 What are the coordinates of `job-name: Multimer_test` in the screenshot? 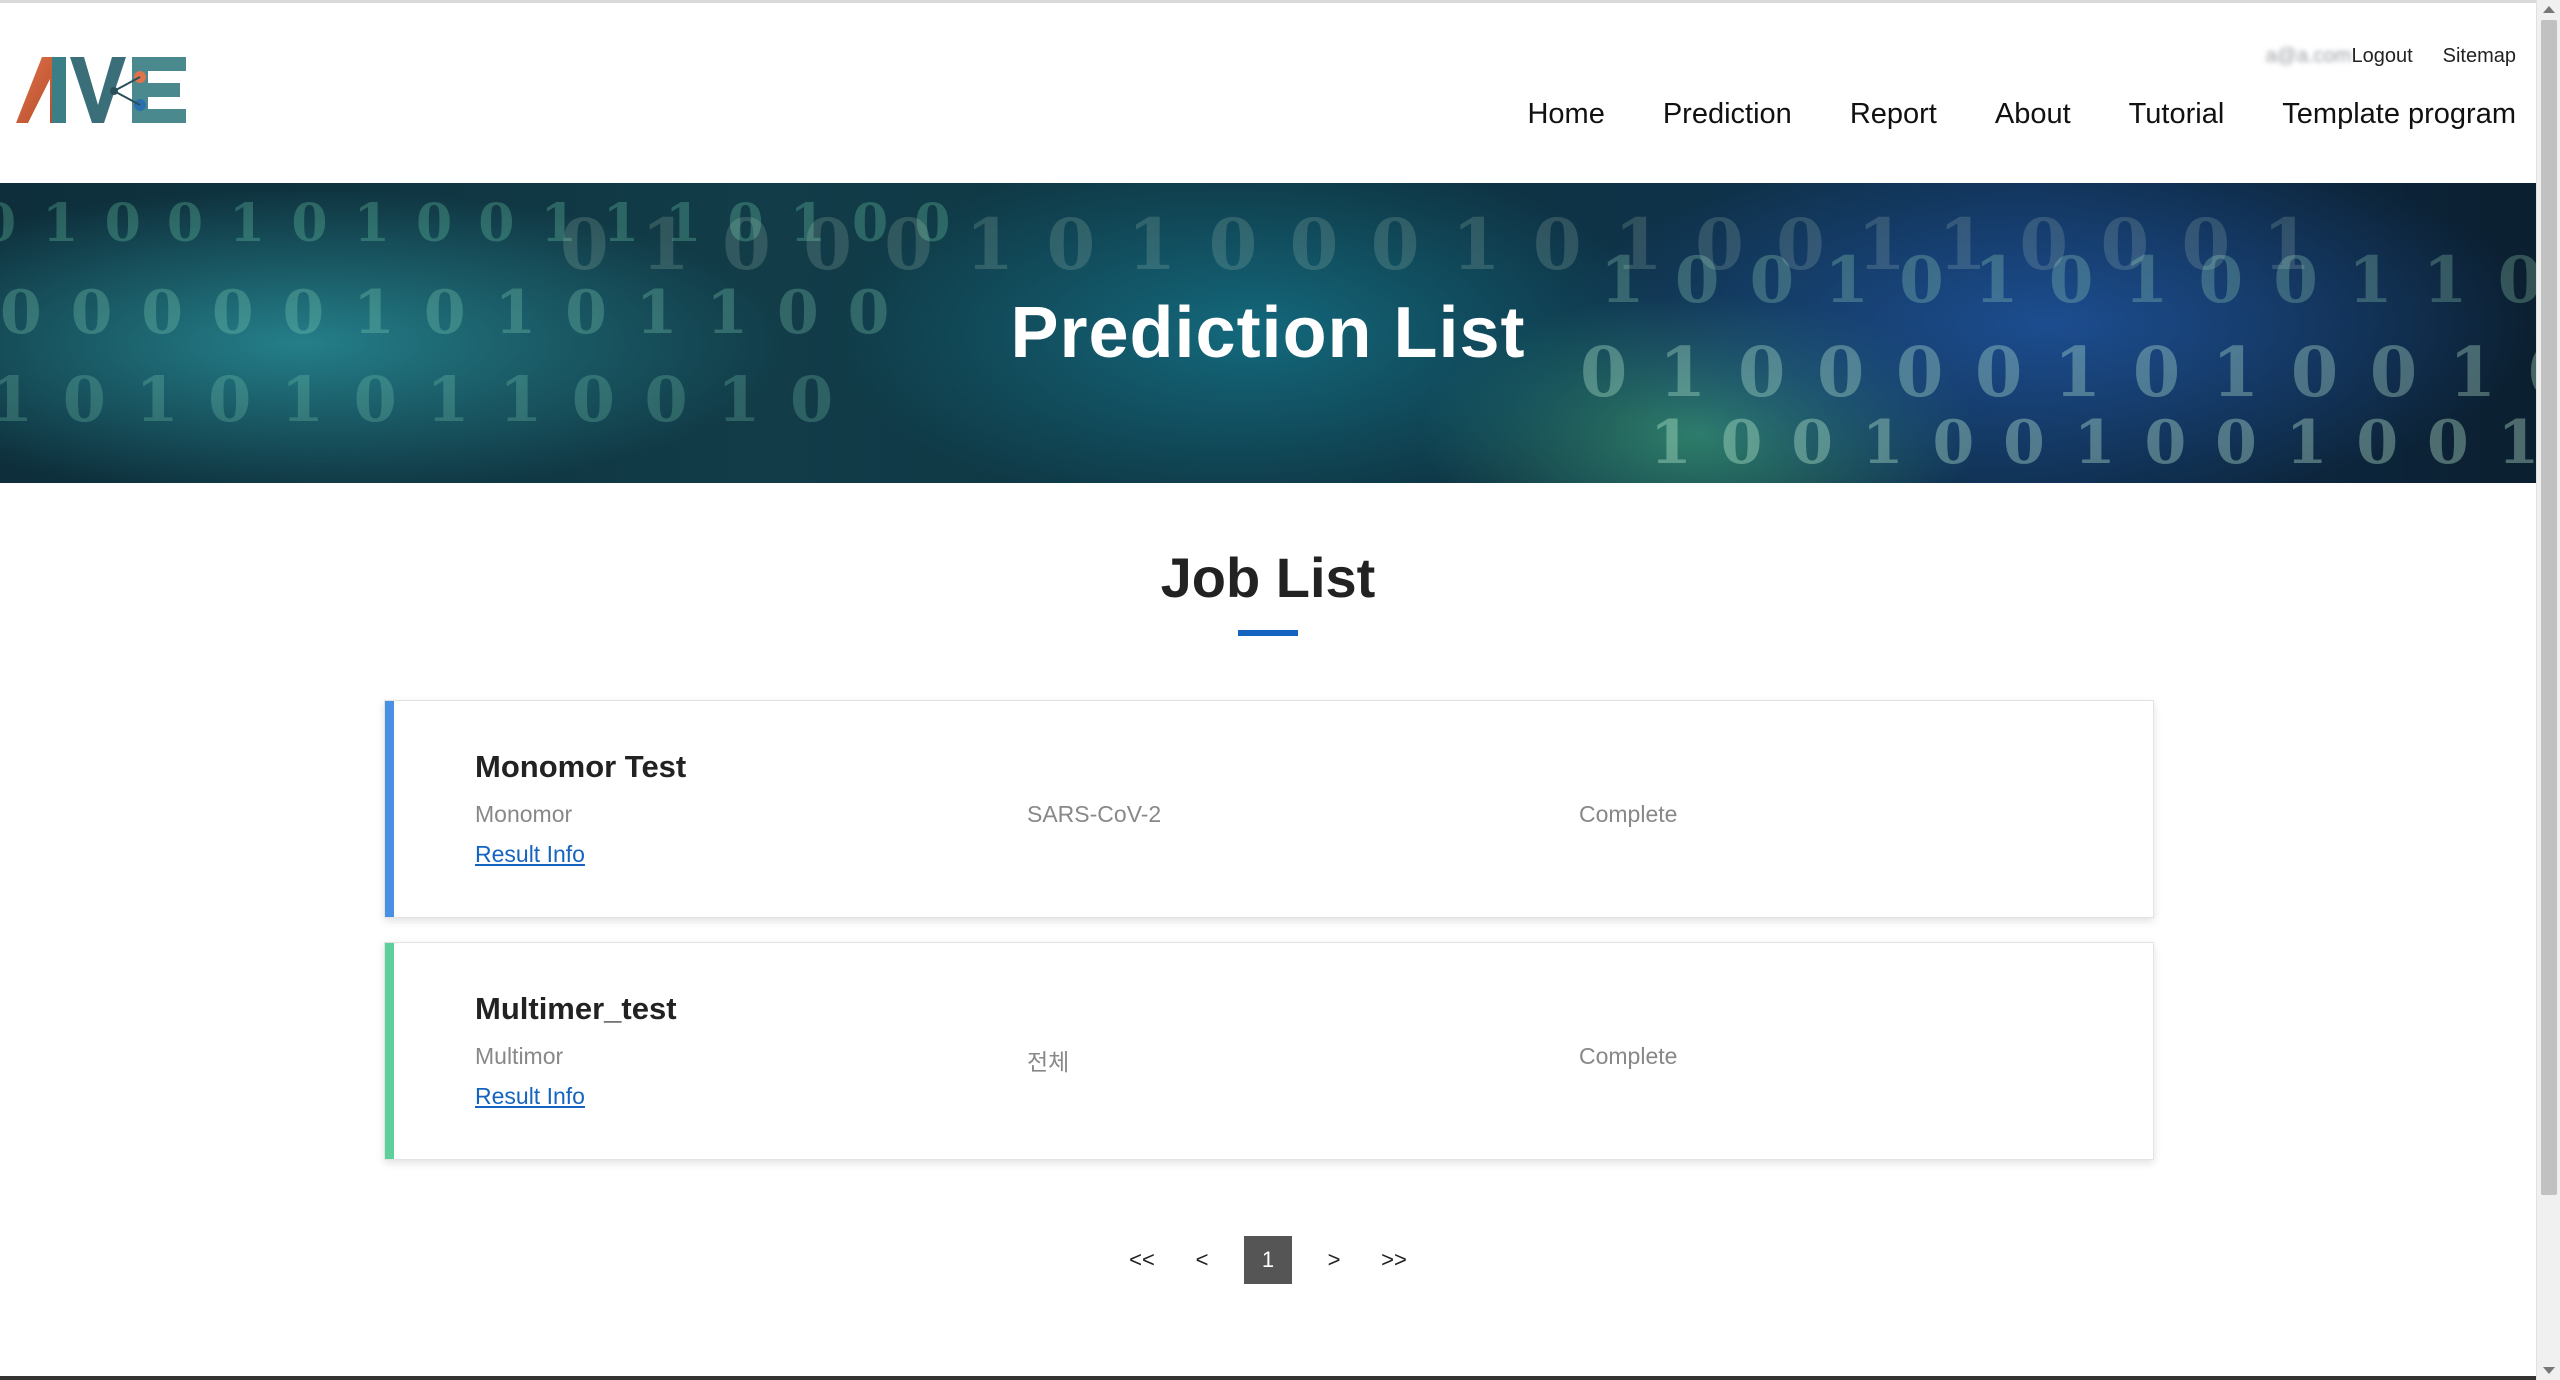 It's located at (576, 1008).